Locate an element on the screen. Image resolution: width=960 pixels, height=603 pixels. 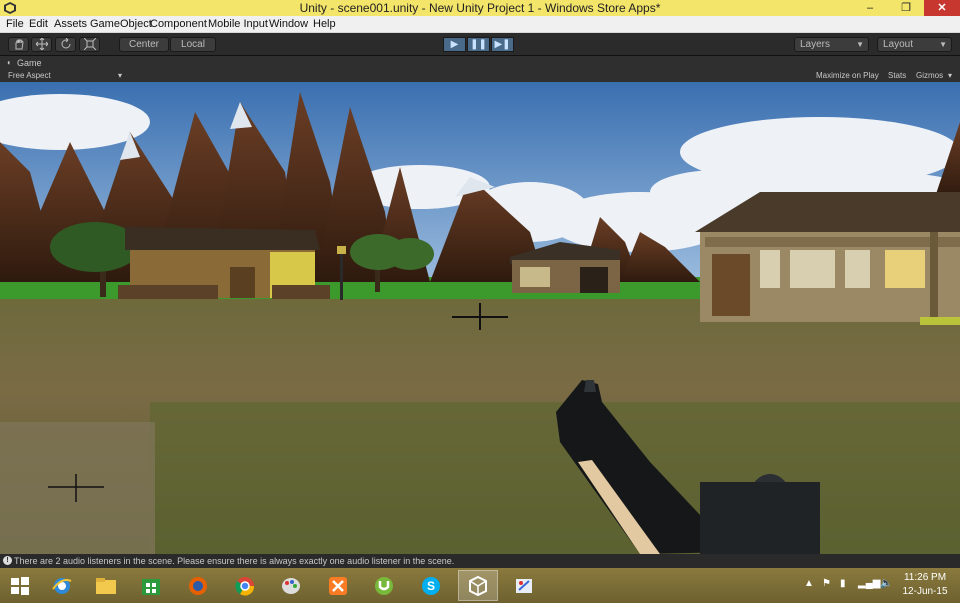
xampp-icon is located at coordinates (338, 585).